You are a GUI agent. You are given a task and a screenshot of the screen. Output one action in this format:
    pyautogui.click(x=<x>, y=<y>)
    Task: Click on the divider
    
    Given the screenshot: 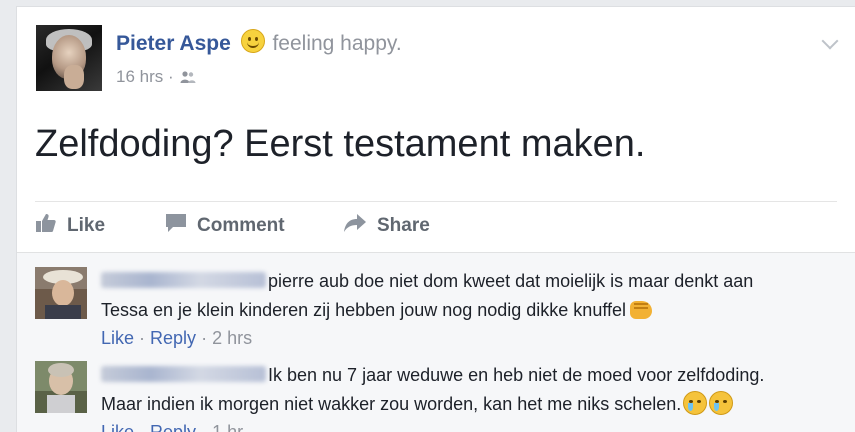 What is the action you would take?
    pyautogui.click(x=436, y=201)
    